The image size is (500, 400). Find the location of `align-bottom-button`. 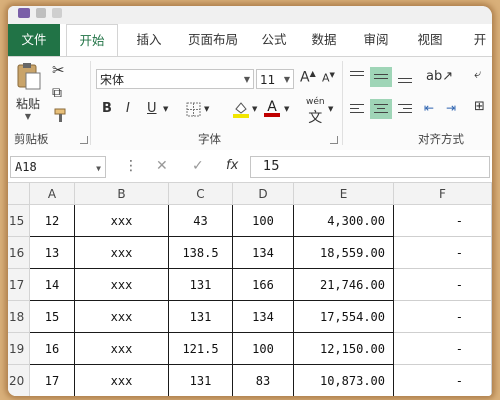

align-bottom-button is located at coordinates (405, 77).